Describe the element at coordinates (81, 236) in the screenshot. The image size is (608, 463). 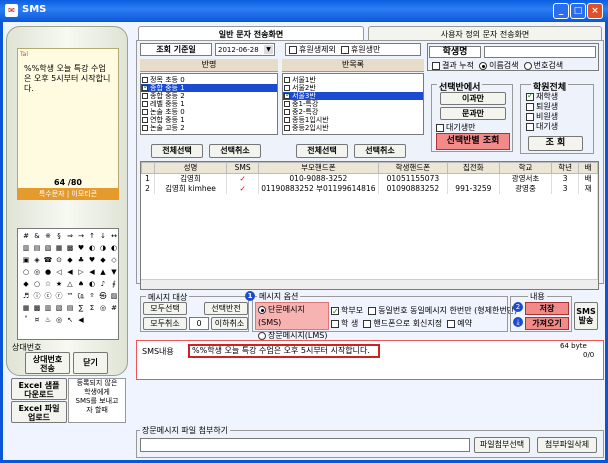
I see `keypad-key: →` at that location.